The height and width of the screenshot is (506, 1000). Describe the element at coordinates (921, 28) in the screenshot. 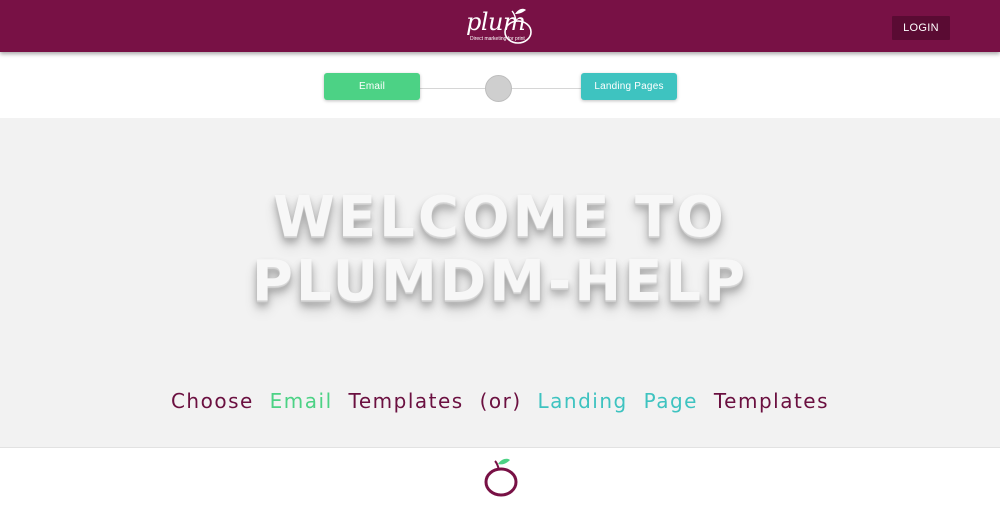

I see `login-button: LOGIN` at that location.